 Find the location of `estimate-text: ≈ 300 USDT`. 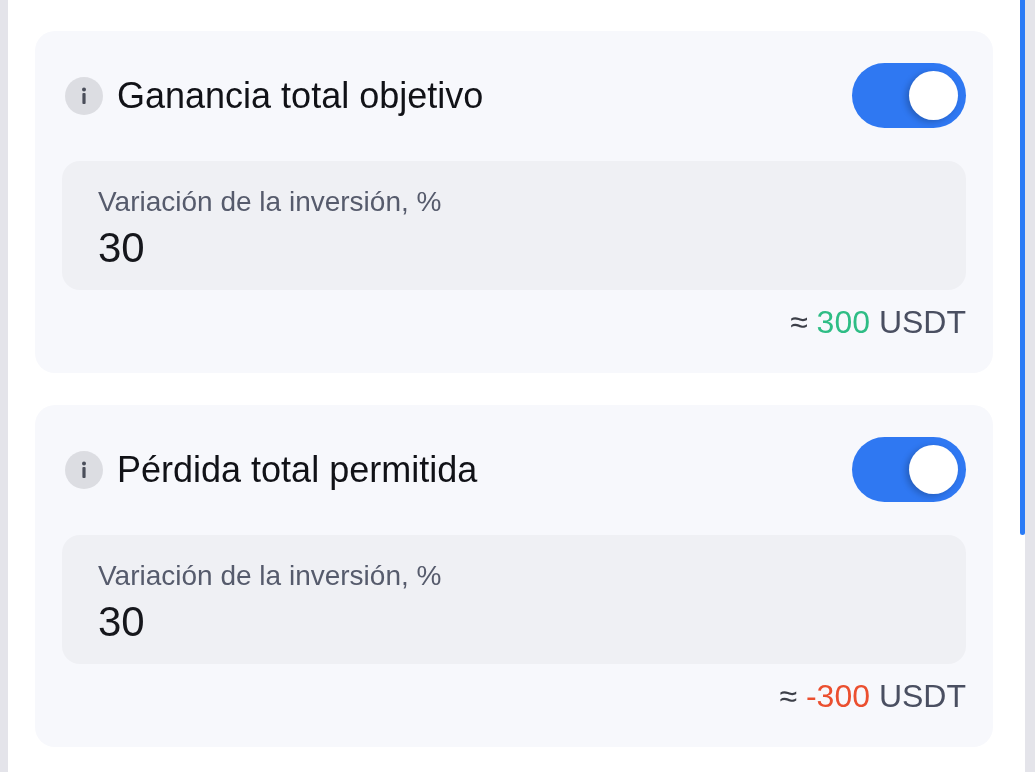

estimate-text: ≈ 300 USDT is located at coordinates (878, 322).